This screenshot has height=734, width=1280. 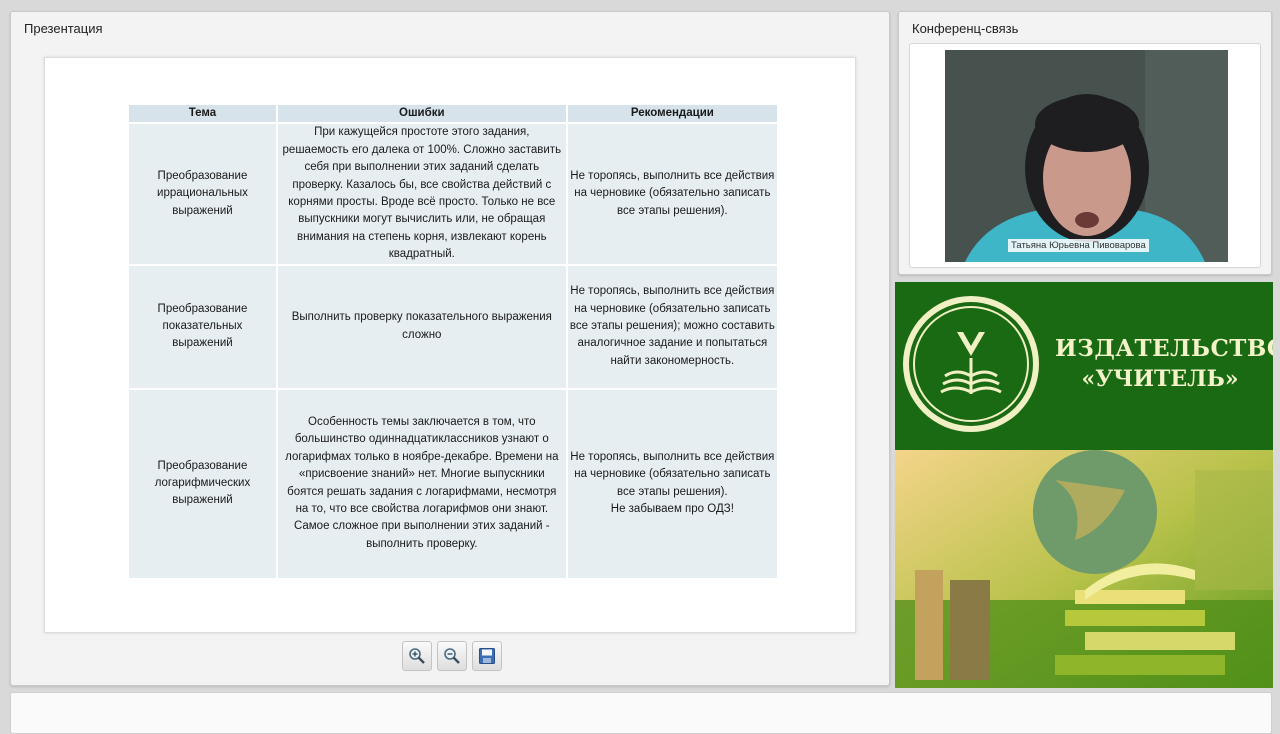 I want to click on publisher-logo-icon, so click(x=971, y=364).